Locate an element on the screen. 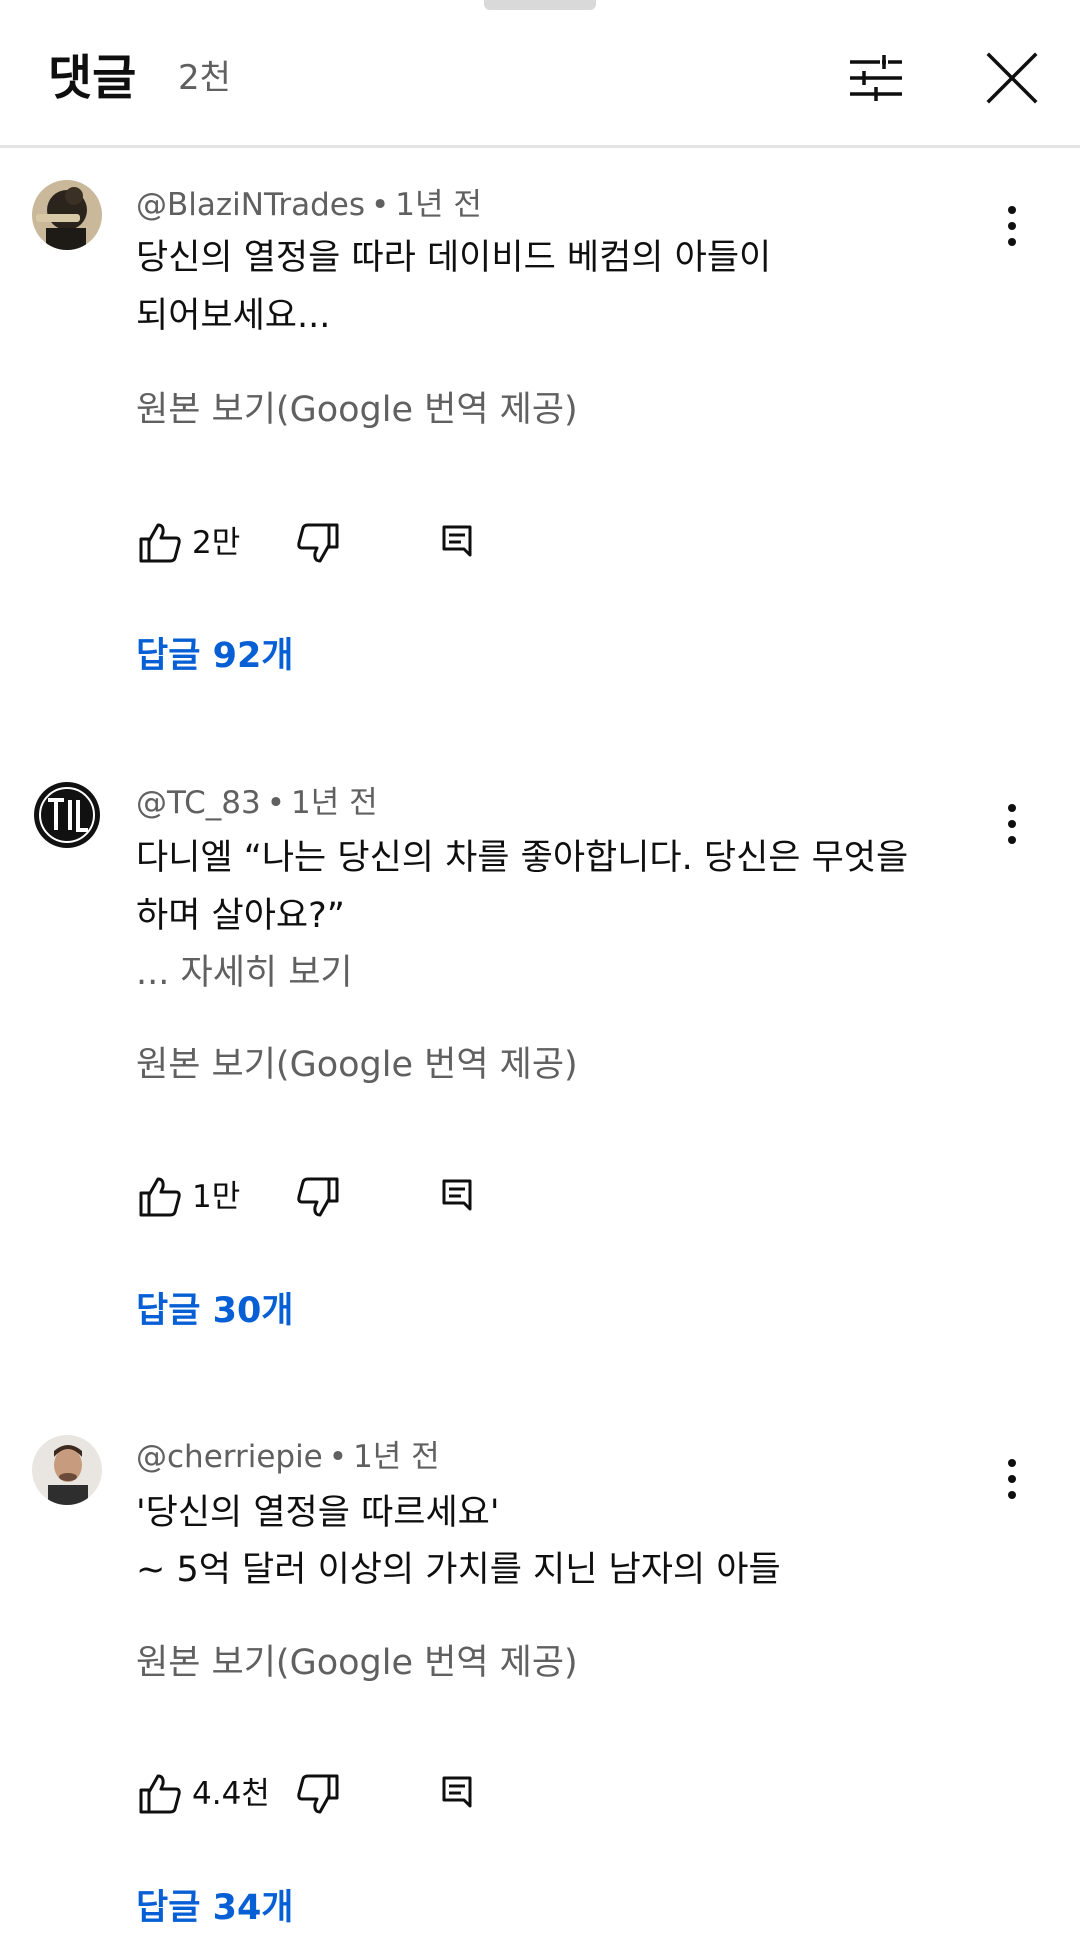 This screenshot has height=1955, width=1080. replies-link: 답글 34개 is located at coordinates (215, 1908).